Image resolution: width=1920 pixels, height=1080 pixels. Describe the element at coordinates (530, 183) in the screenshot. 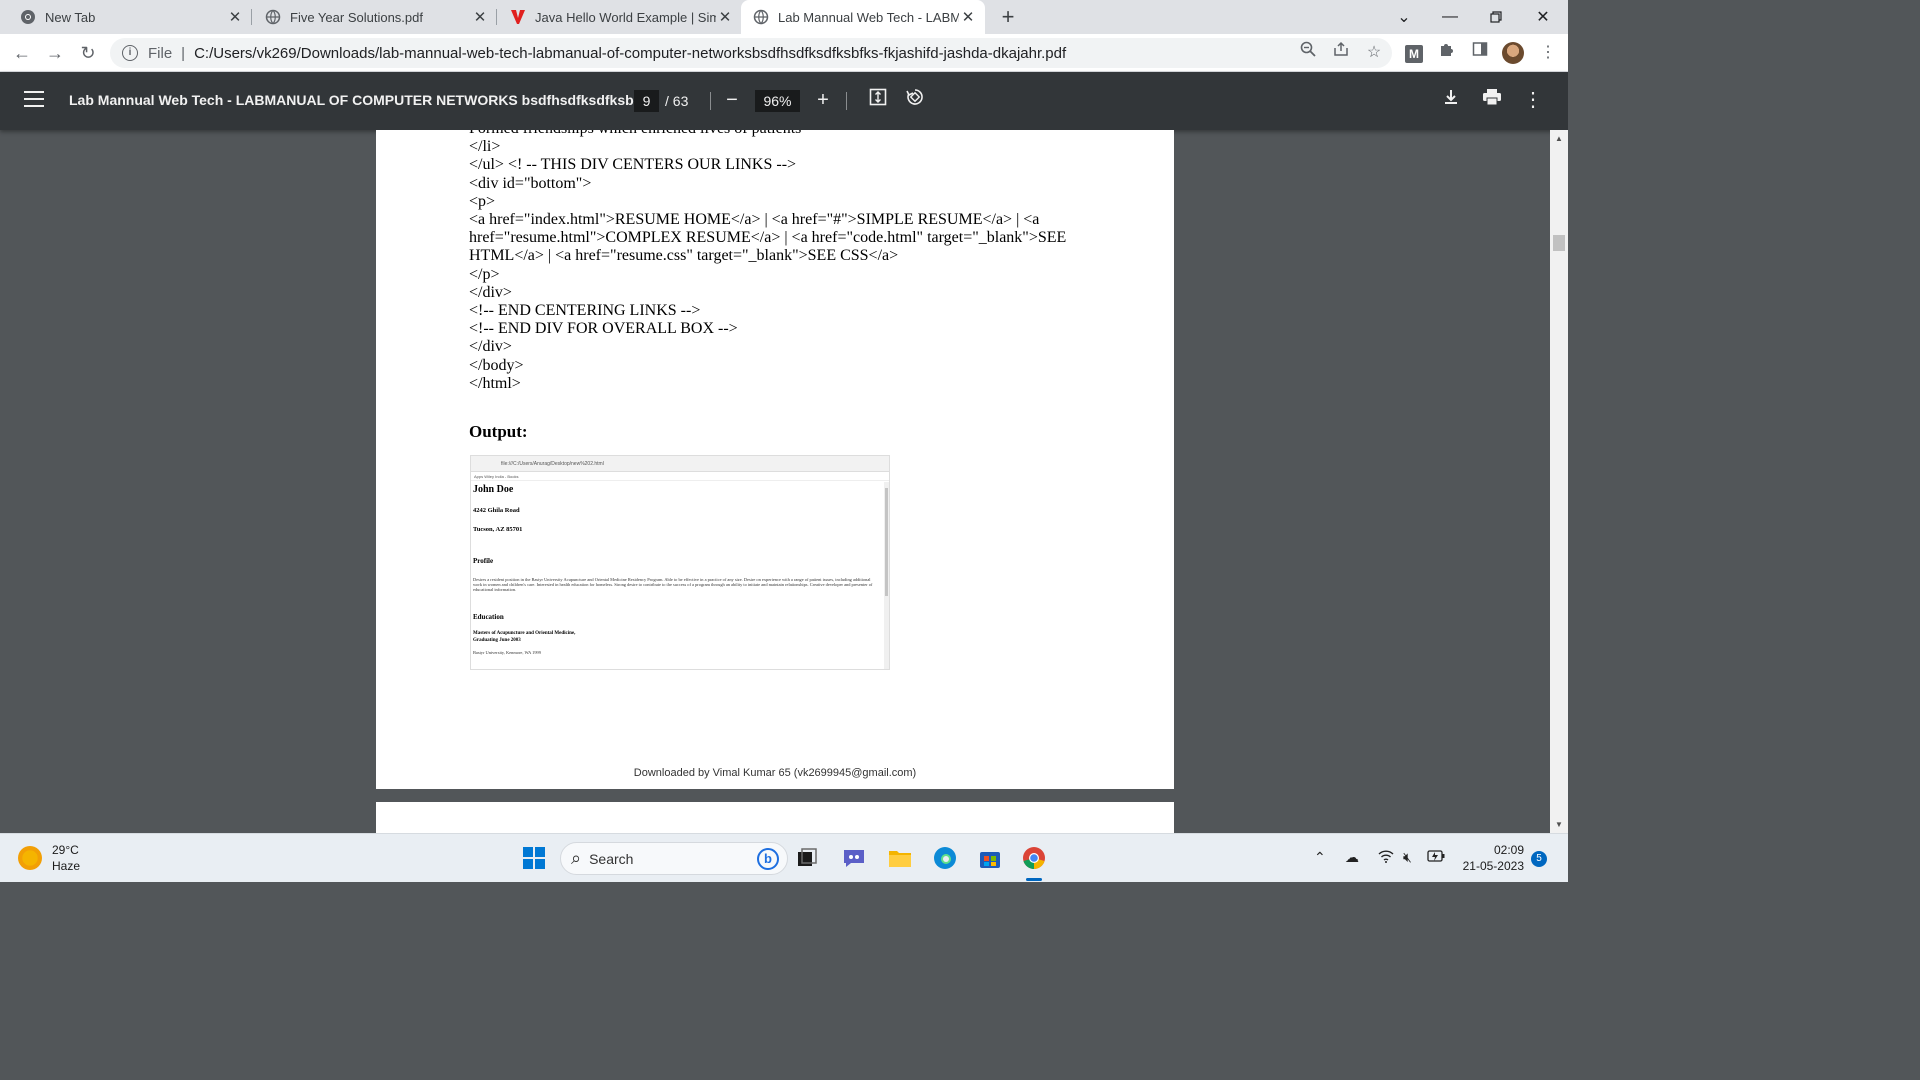

I see `code-line: <div id="bottom">` at that location.